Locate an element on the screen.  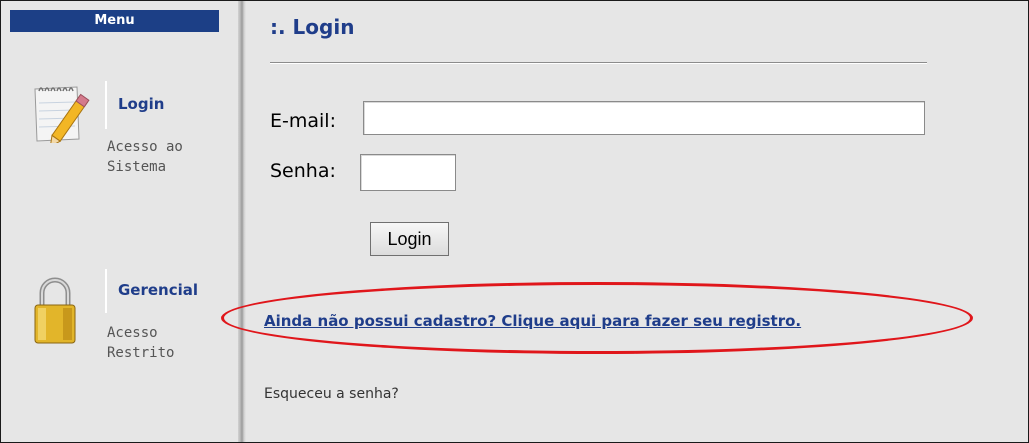
password-label: Senha: is located at coordinates (303, 171).